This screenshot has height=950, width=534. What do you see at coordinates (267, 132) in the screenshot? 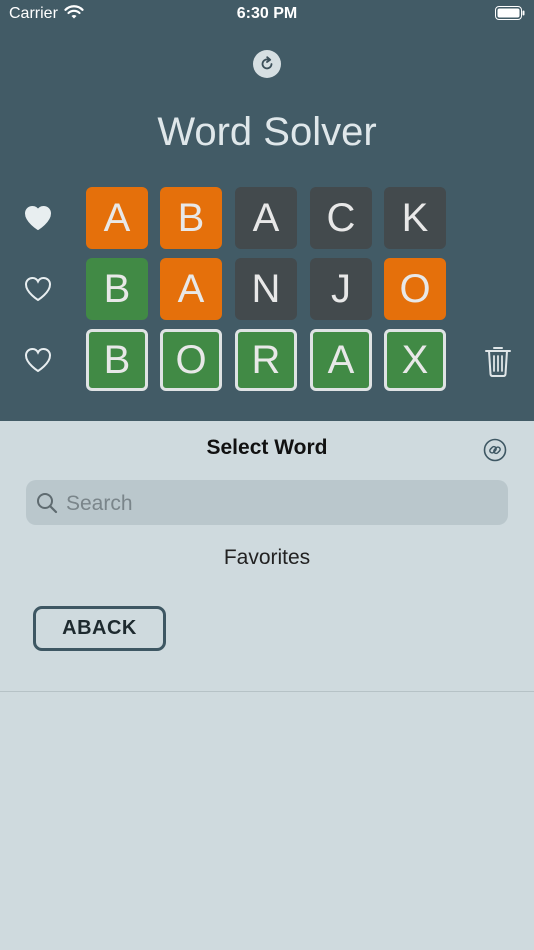
I see `app-title: Word Solver` at bounding box center [267, 132].